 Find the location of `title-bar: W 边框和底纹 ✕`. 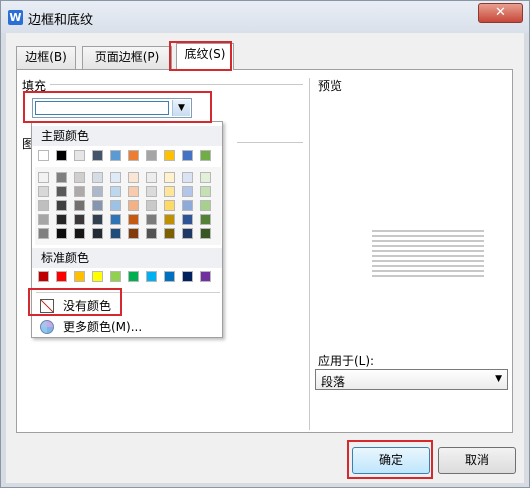

title-bar: W 边框和底纹 ✕ is located at coordinates (265, 17).